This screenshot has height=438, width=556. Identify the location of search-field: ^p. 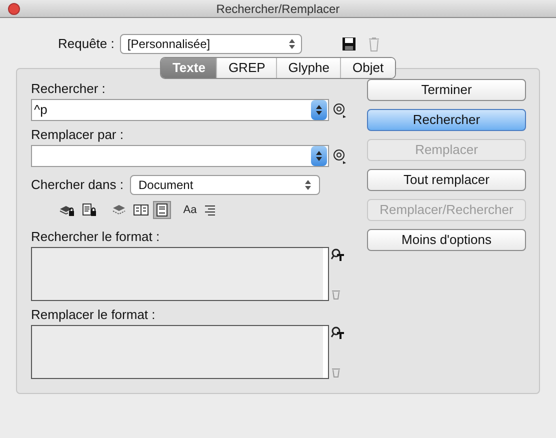
(180, 110).